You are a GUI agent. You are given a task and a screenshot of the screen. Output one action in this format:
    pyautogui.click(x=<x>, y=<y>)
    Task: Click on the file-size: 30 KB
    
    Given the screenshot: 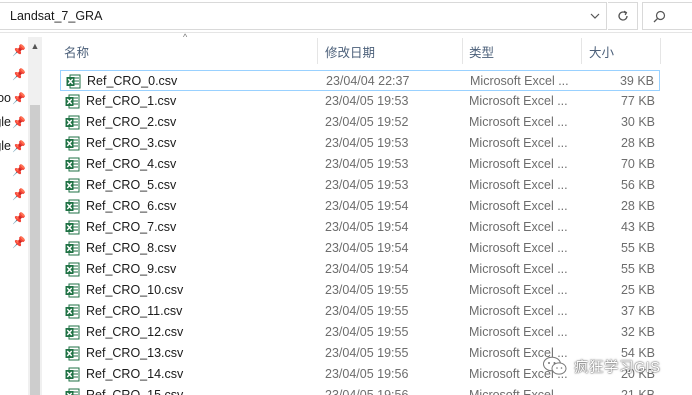 What is the action you would take?
    pyautogui.click(x=637, y=122)
    